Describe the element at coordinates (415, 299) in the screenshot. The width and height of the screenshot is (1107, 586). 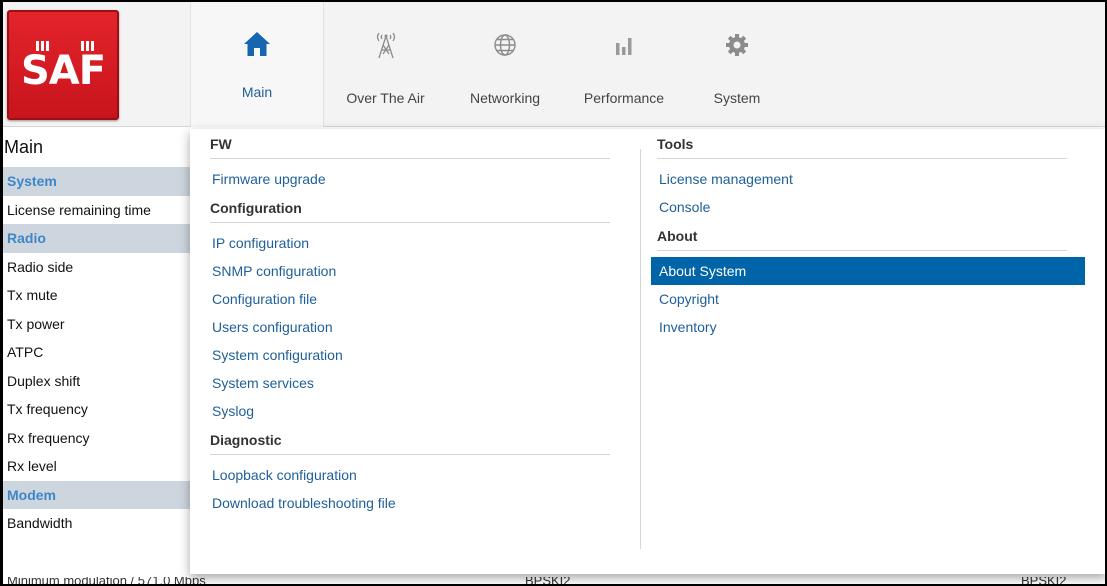
I see `menu-configuration-file: Configuration file` at that location.